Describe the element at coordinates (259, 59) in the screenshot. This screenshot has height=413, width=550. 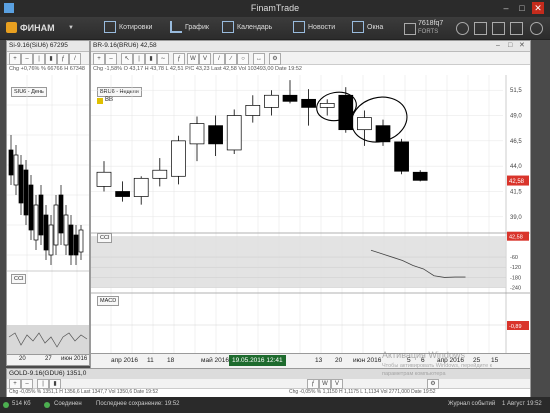
I see `fit-icon: ↔` at that location.